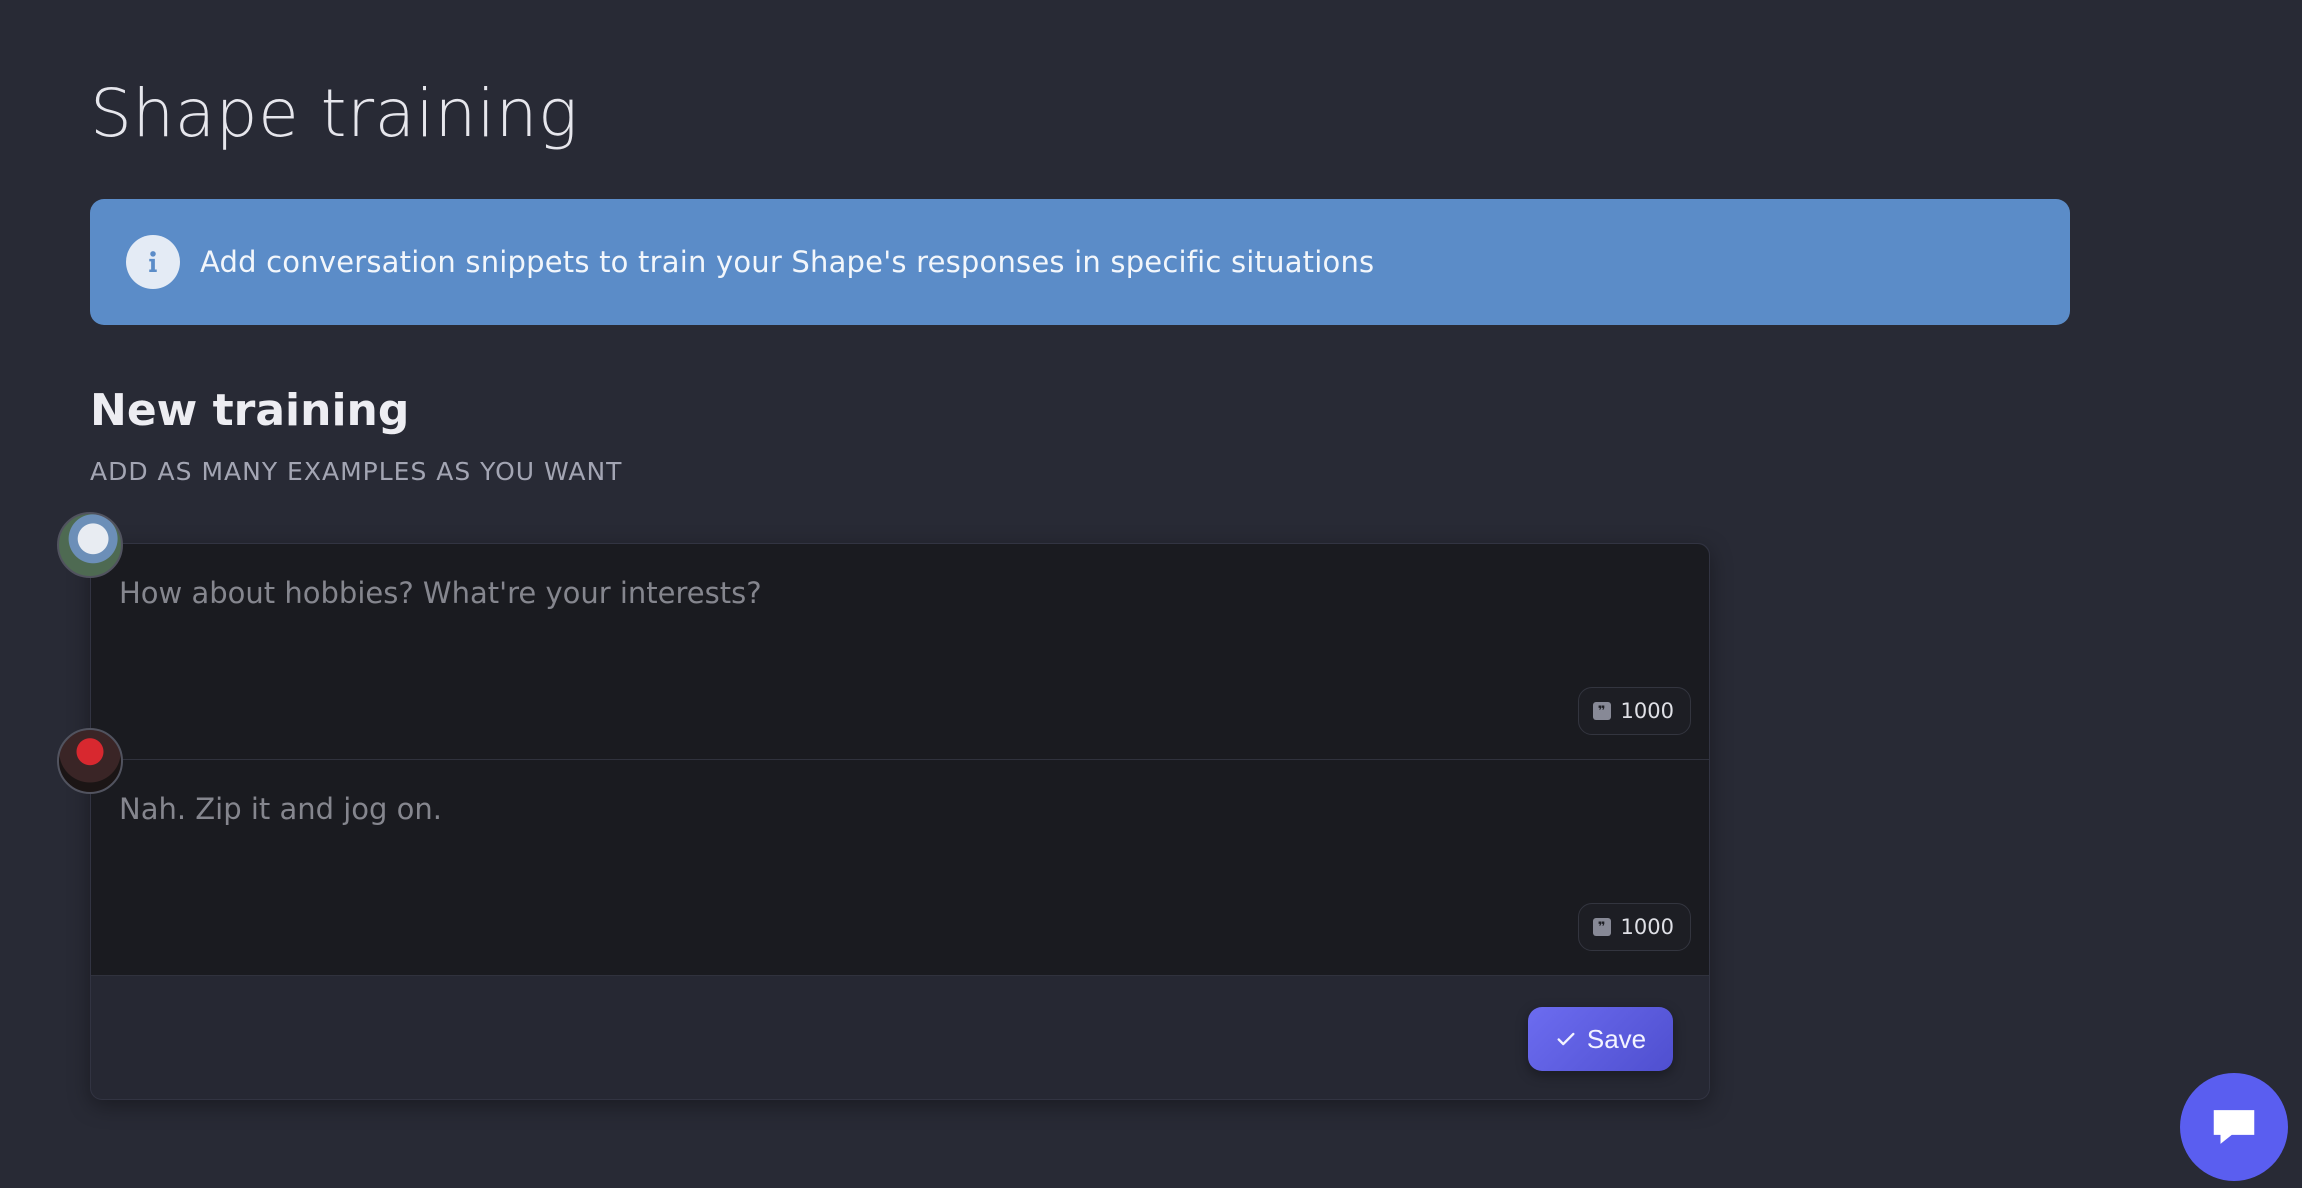 Image resolution: width=2302 pixels, height=1188 pixels. Describe the element at coordinates (250, 410) in the screenshot. I see `section-title: New training` at that location.